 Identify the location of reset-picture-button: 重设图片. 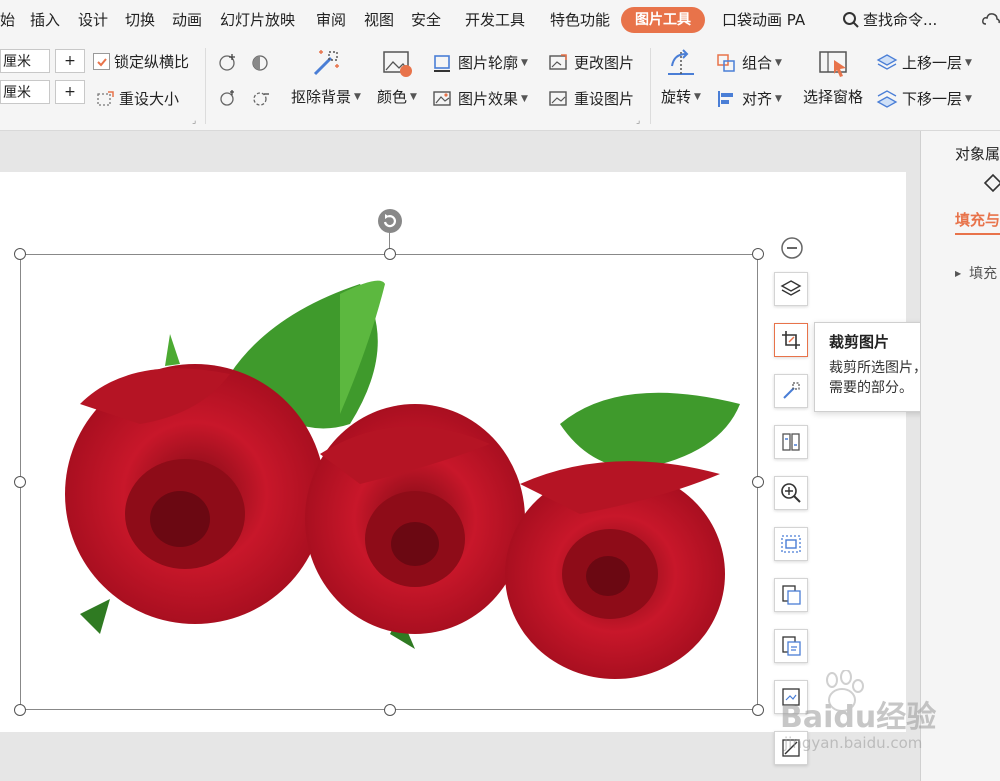
(591, 98).